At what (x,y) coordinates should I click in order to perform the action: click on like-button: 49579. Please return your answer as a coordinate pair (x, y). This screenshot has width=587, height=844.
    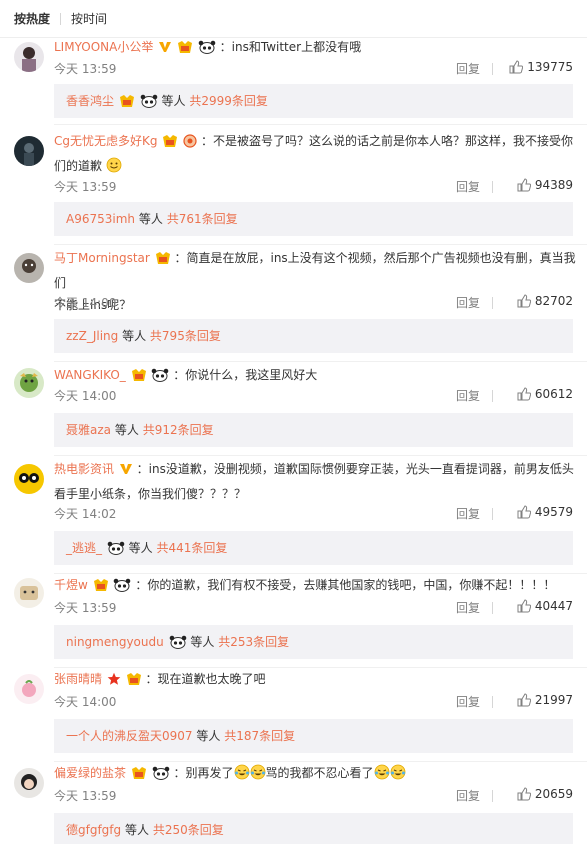
    Looking at the image, I should click on (545, 512).